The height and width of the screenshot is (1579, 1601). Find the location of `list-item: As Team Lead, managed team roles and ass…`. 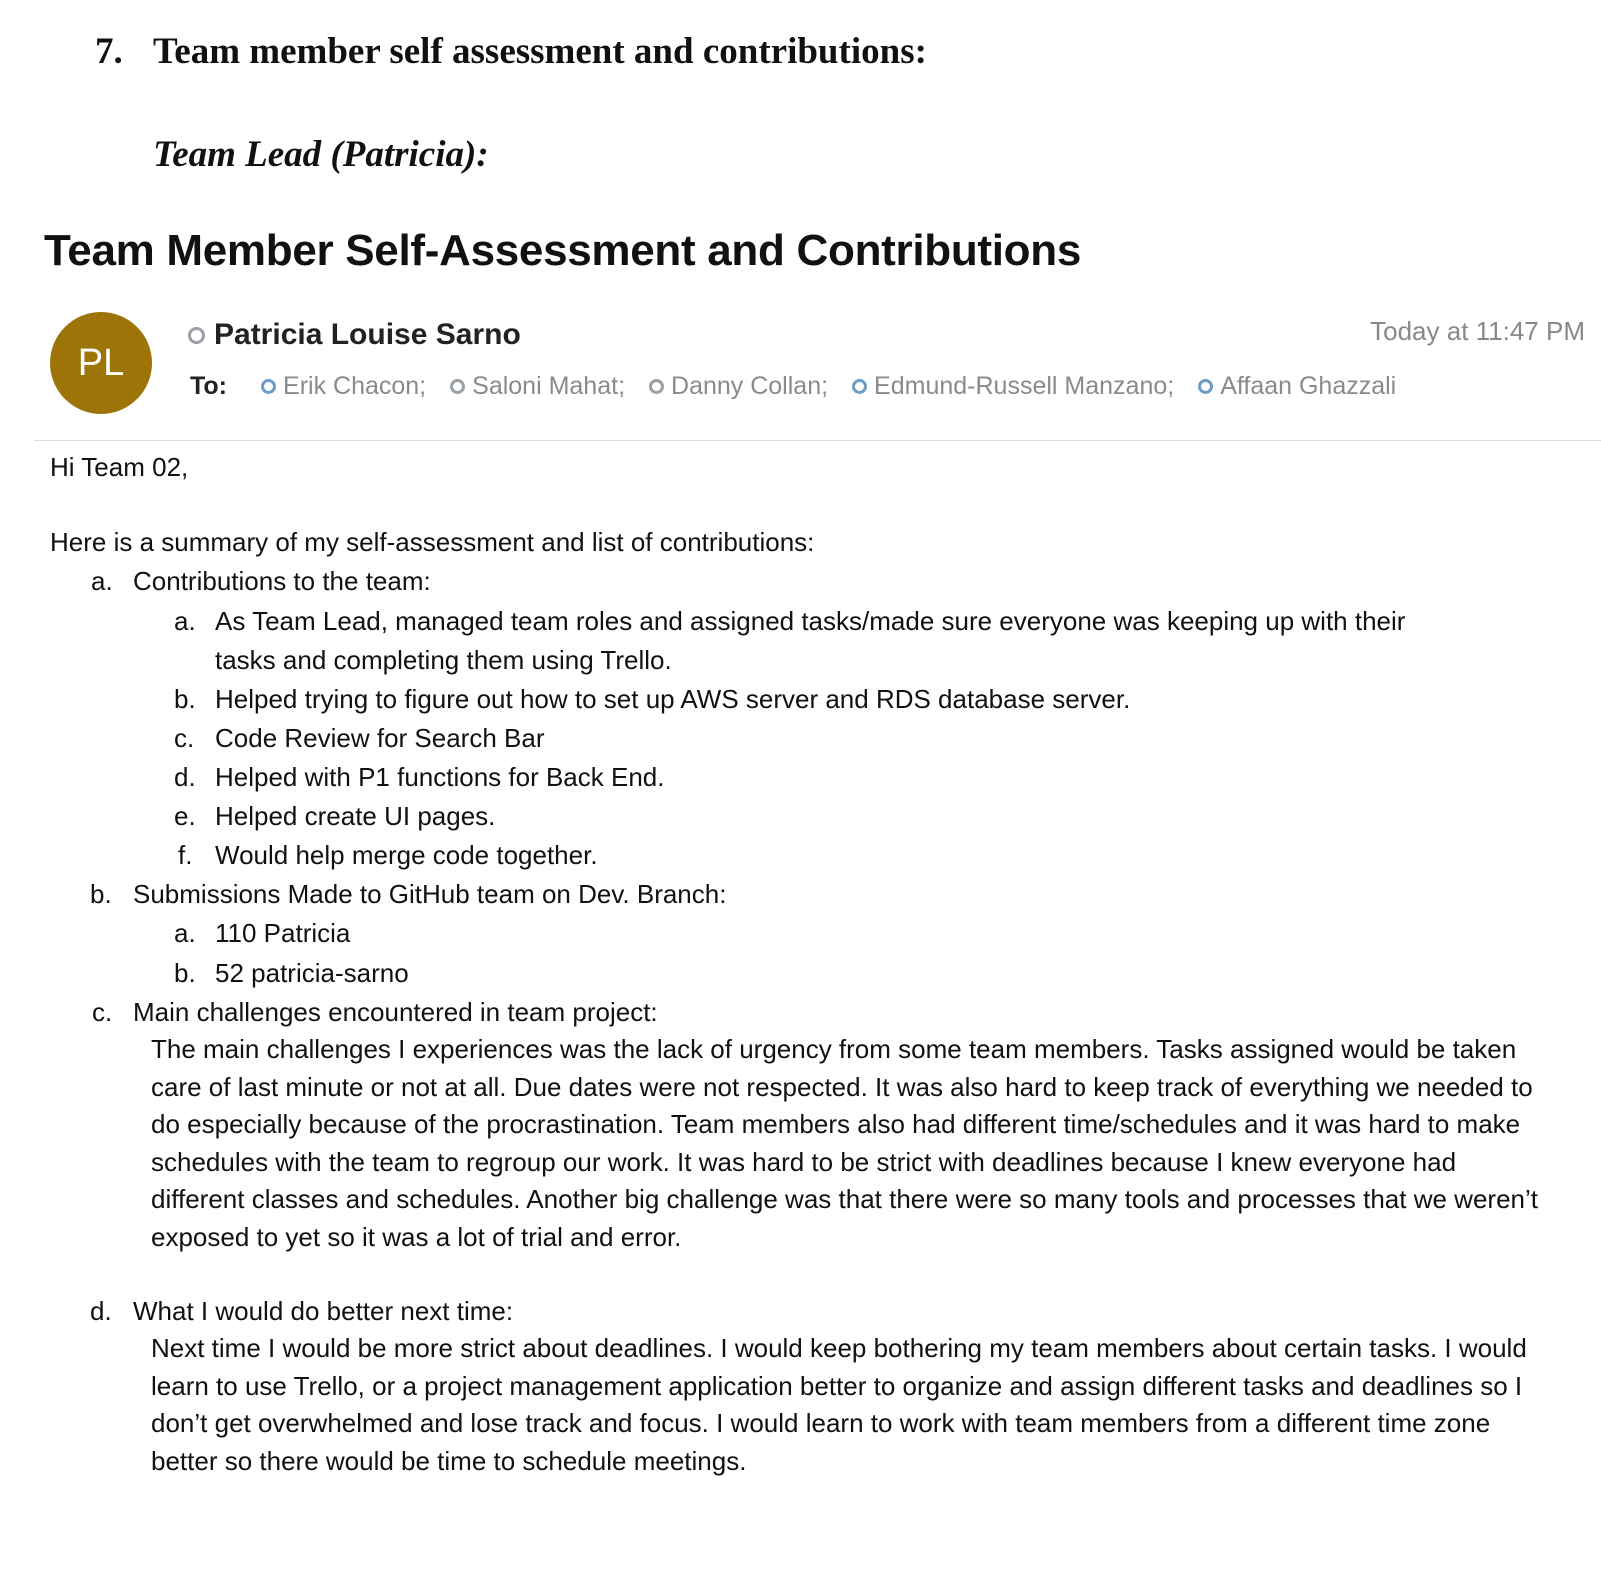

list-item: As Team Lead, managed team roles and ass… is located at coordinates (810, 621).